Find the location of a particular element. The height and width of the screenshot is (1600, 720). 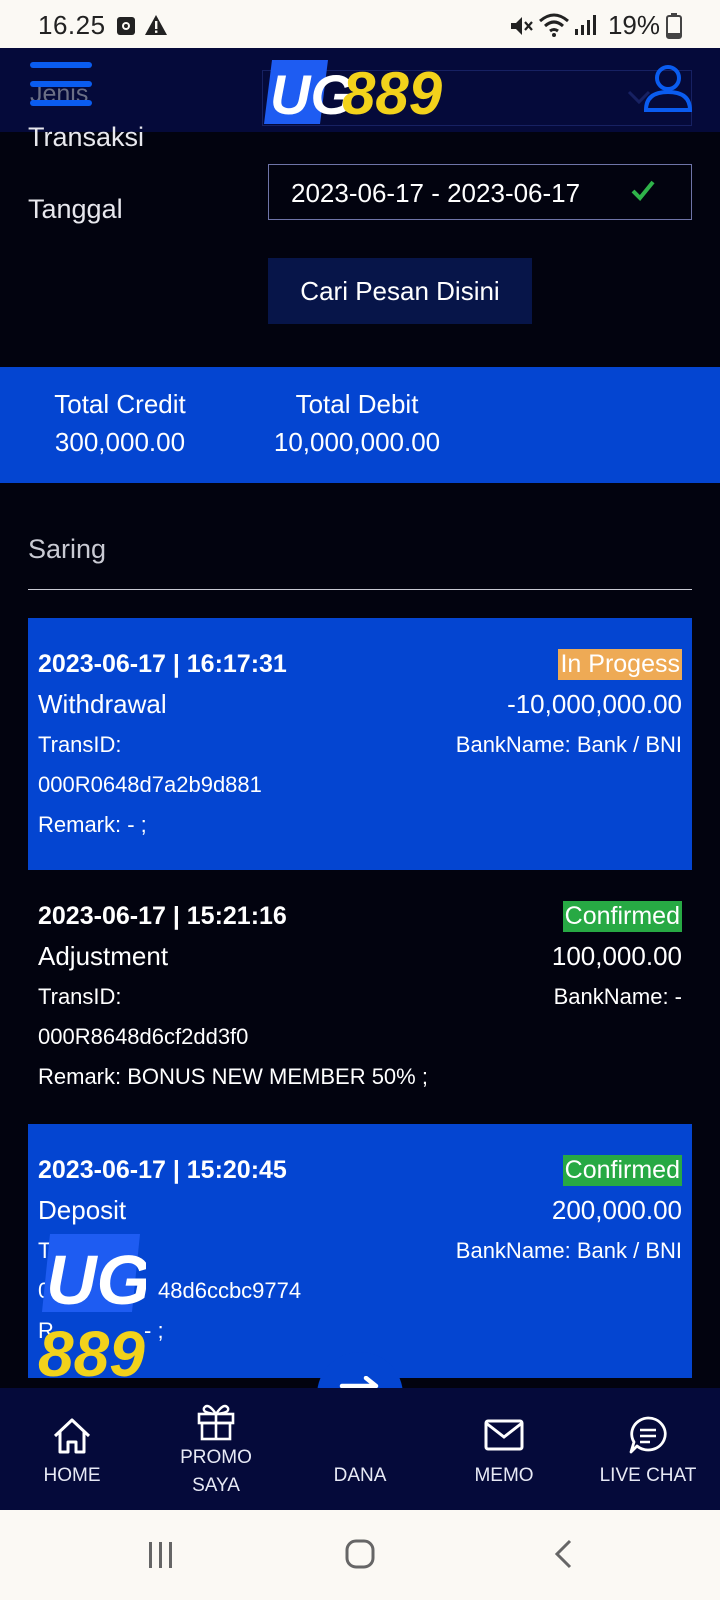

search-button: Cari Pesan Disini is located at coordinates (400, 291).